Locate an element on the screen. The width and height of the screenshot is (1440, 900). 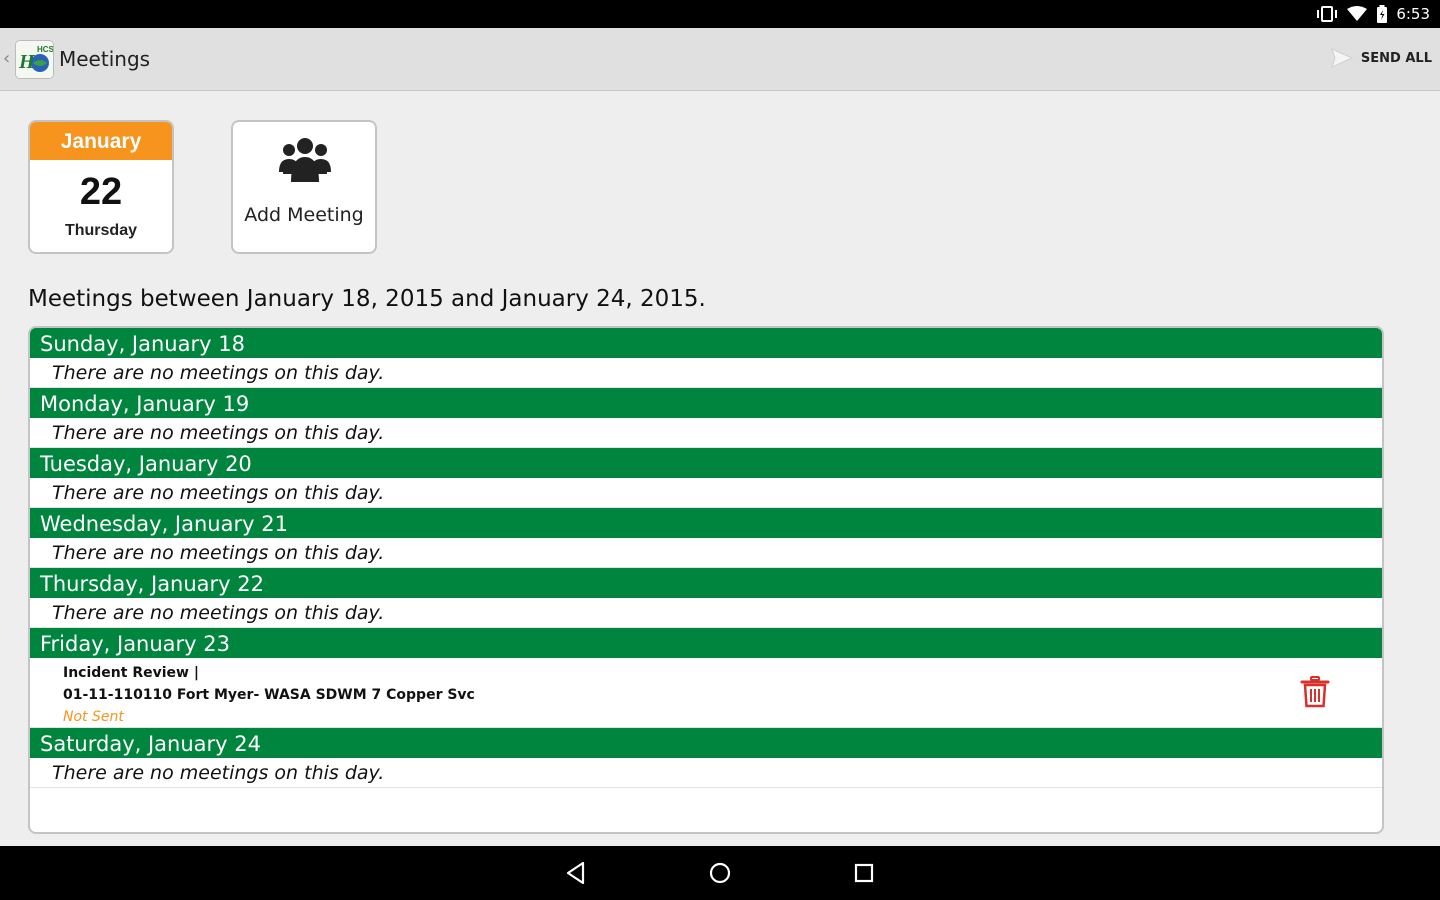
send-all-label: SEND ALL is located at coordinates (1396, 58).